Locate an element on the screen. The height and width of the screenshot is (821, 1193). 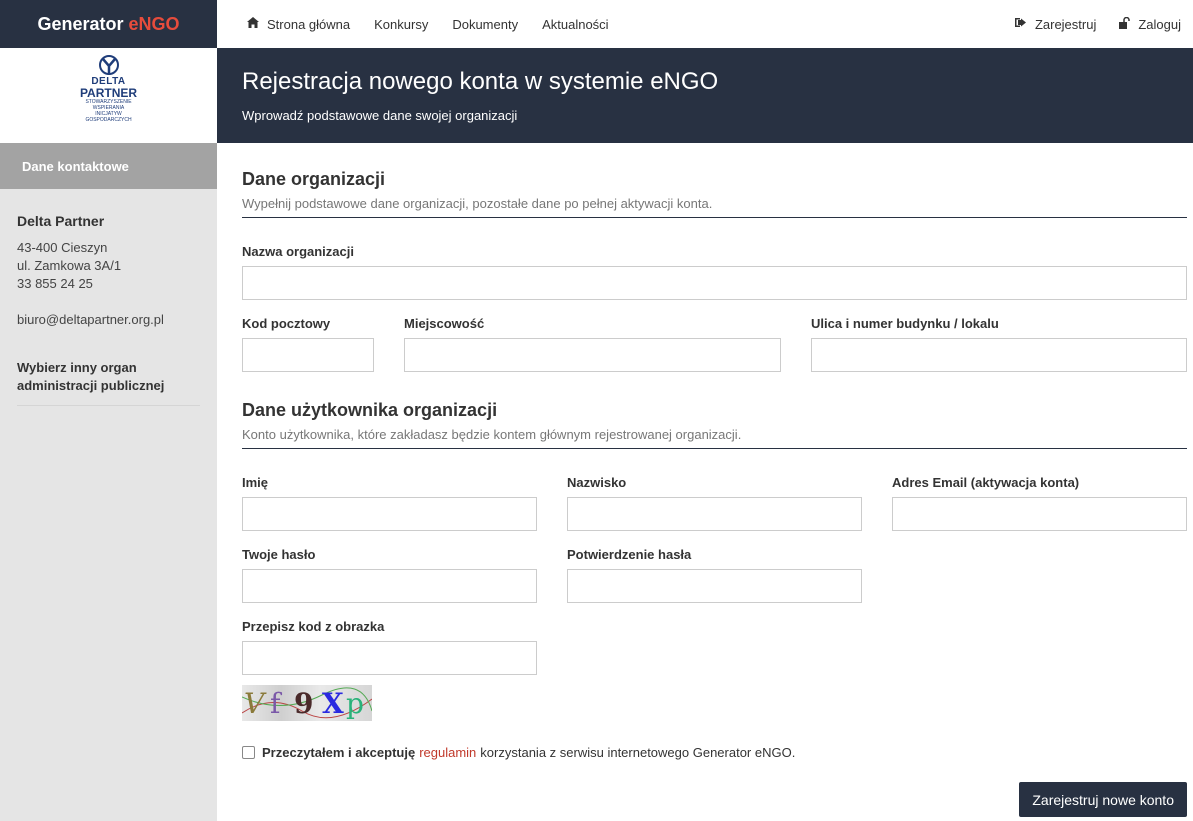
choose-other-authority-line1: Wybierz inny organ is located at coordinates (77, 367).